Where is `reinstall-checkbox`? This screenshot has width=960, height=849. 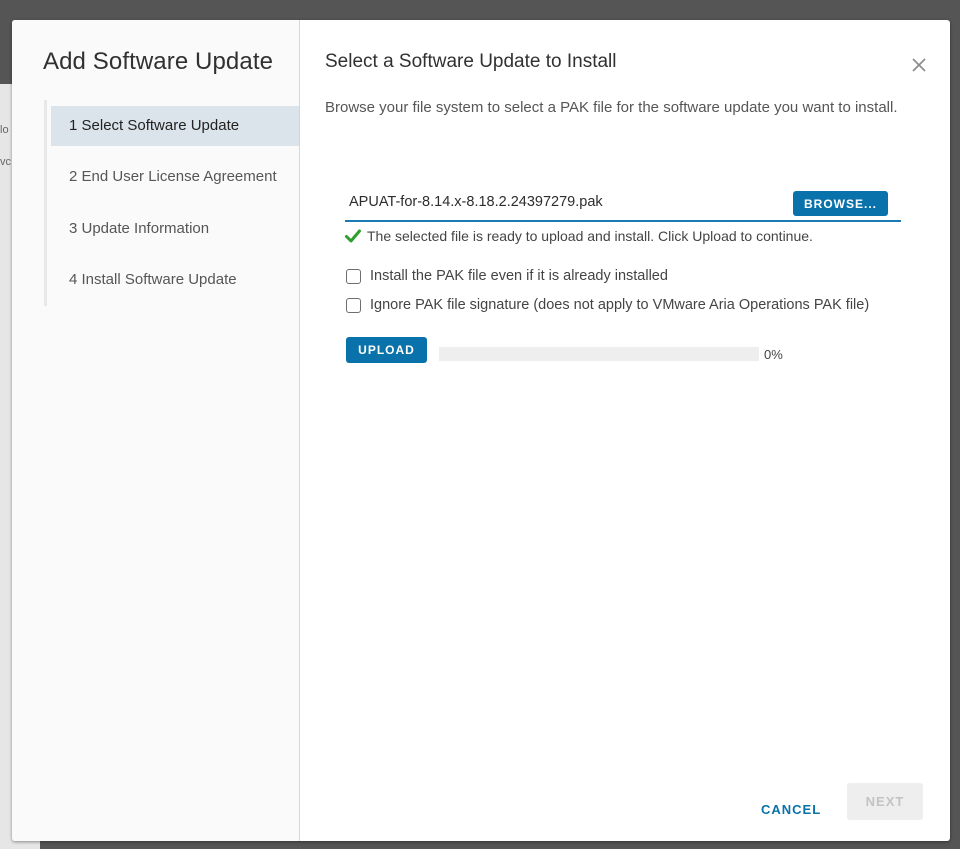 reinstall-checkbox is located at coordinates (353, 276).